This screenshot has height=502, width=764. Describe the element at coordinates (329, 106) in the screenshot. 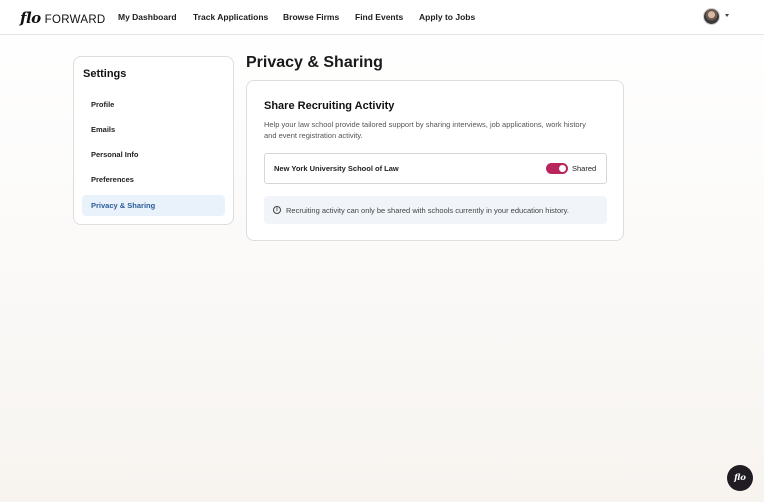

I see `card-title: Share Recruiting Activity` at that location.